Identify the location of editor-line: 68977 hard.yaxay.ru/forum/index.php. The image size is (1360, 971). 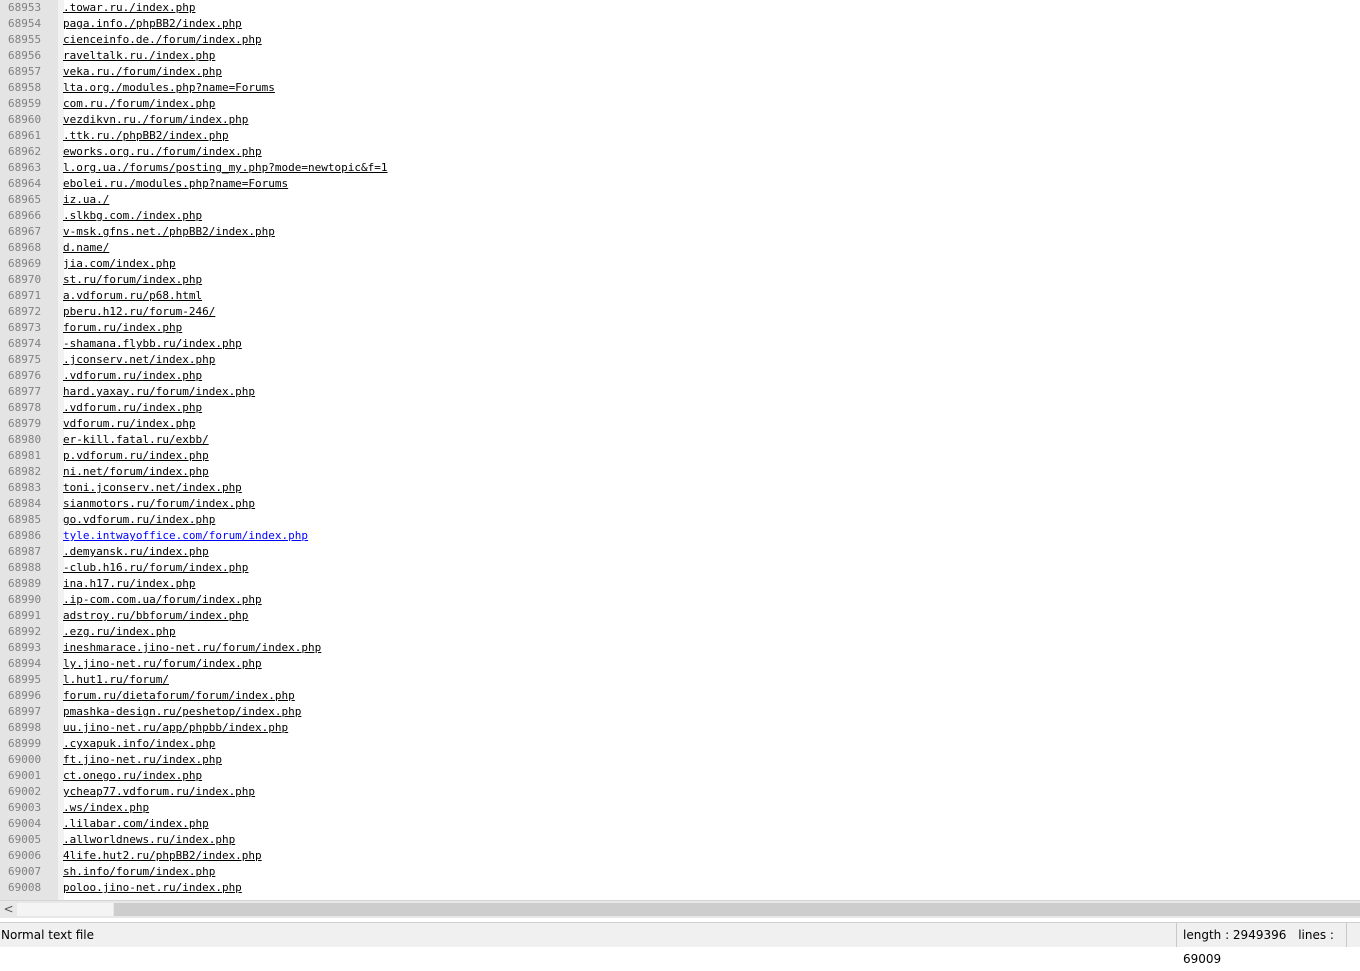
(680, 392).